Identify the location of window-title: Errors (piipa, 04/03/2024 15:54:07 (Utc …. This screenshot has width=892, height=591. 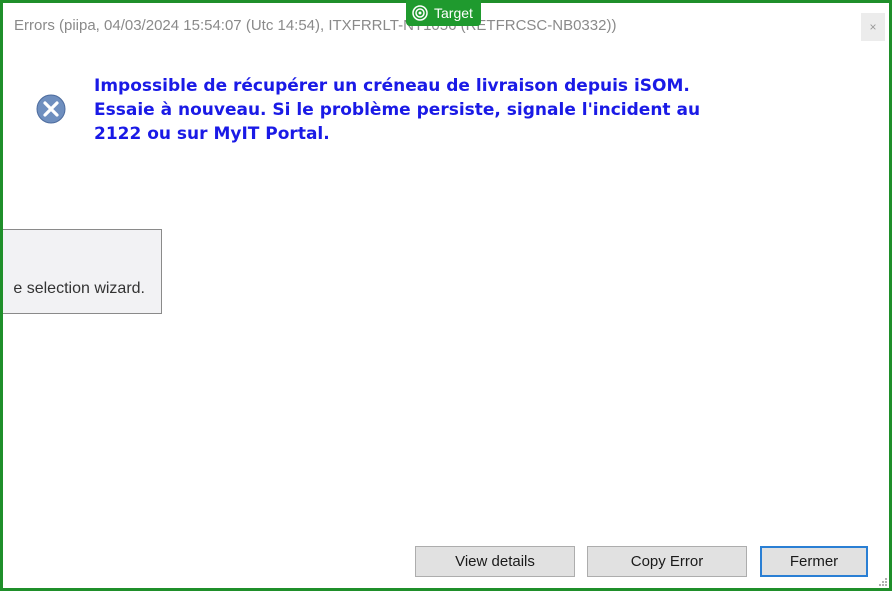
(315, 25).